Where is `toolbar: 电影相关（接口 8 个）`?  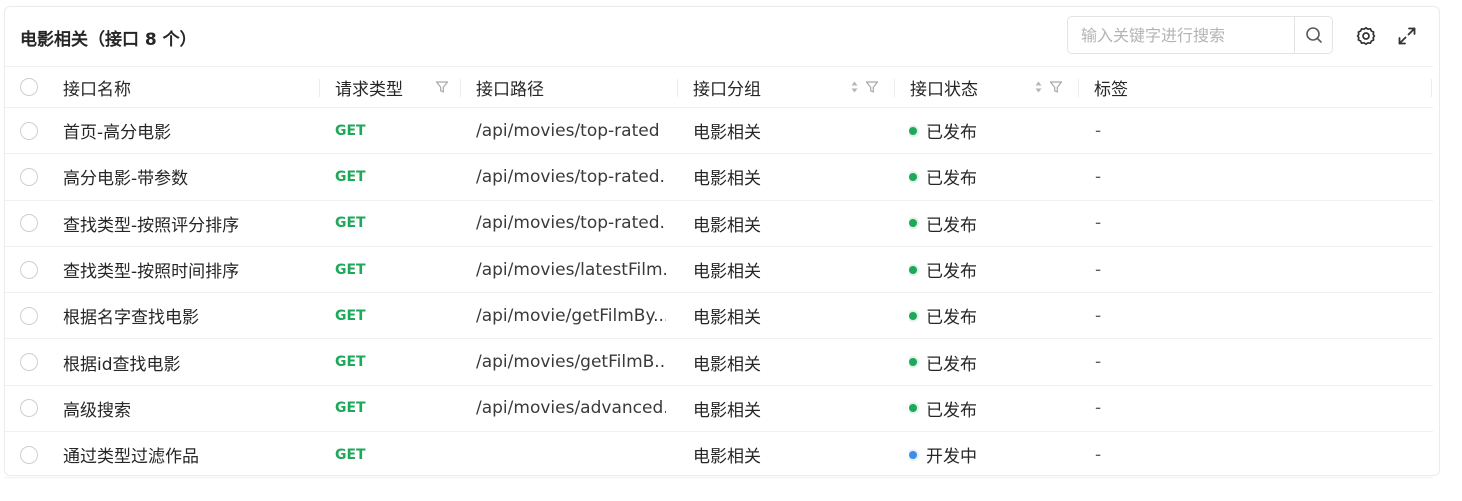 toolbar: 电影相关（接口 8 个） is located at coordinates (722, 36).